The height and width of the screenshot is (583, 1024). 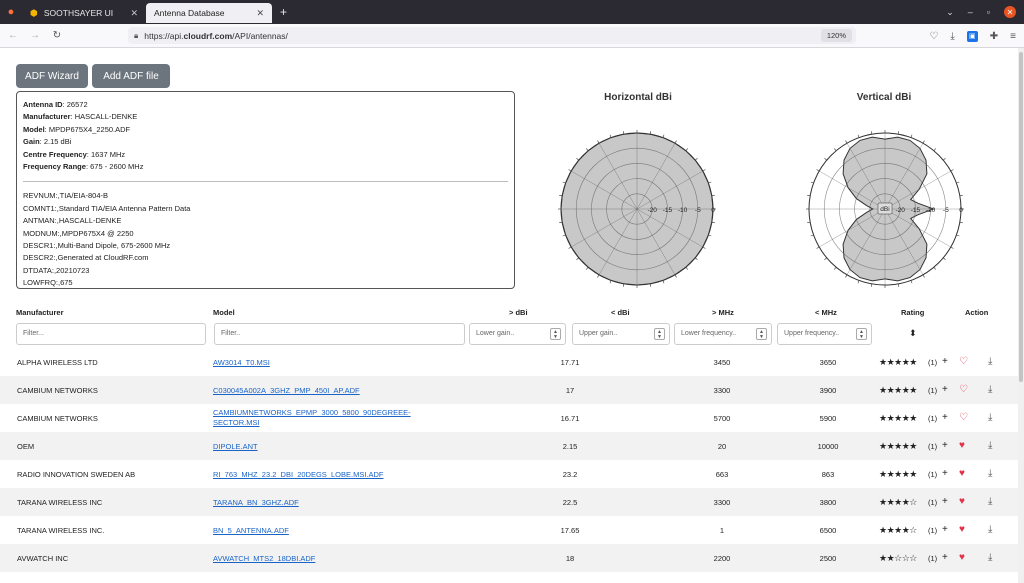 I want to click on tab-soothsayer: ⬢ SOOTHSAYER UI ✕, so click(x=84, y=13).